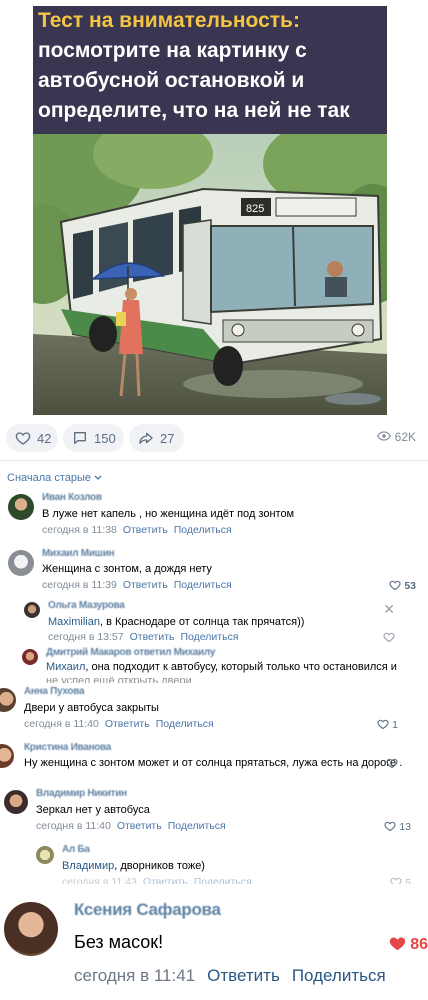 The image size is (428, 1000). I want to click on comment-like-count: 5, so click(408, 880).